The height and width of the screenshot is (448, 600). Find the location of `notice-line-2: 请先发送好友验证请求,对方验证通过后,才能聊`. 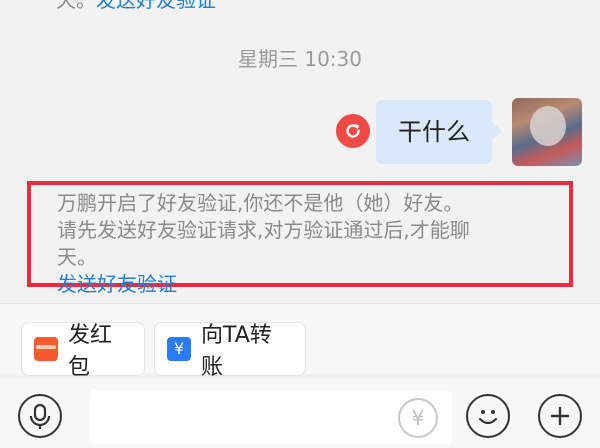

notice-line-2: 请先发送好友验证请求,对方验证通过后,才能聊 is located at coordinates (263, 230).